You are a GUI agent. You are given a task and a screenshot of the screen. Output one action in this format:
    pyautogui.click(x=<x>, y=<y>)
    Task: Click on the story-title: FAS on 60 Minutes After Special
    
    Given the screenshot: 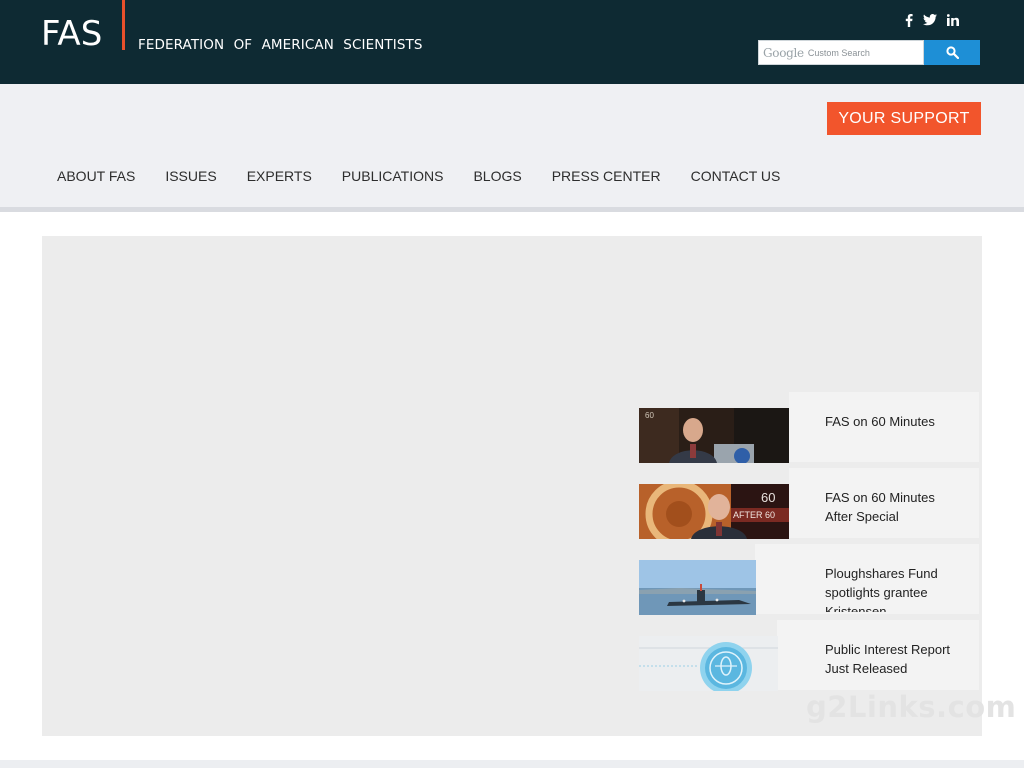 What is the action you would take?
    pyautogui.click(x=895, y=507)
    